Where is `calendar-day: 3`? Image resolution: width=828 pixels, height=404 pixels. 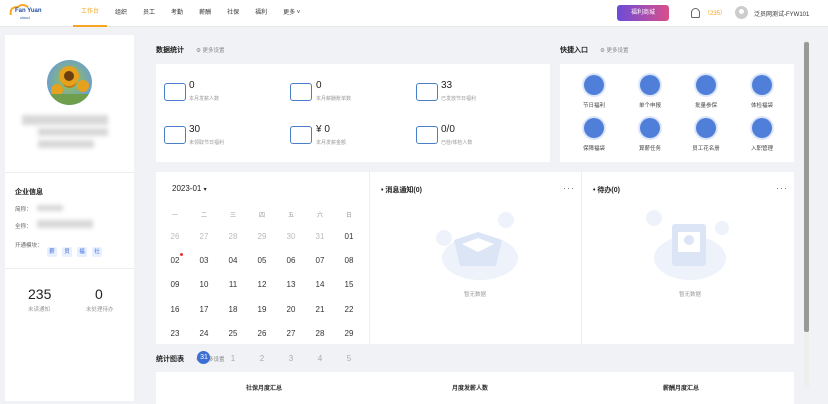 calendar-day: 3 is located at coordinates (291, 358).